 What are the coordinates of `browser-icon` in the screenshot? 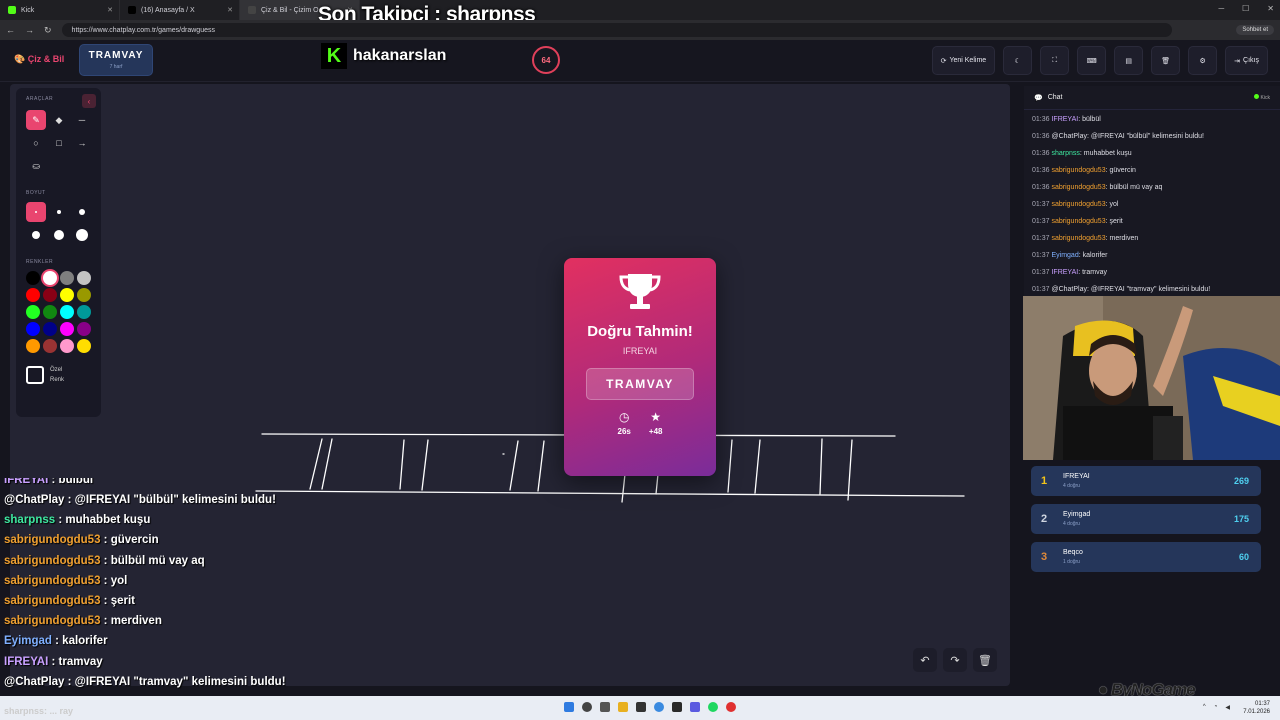 It's located at (659, 707).